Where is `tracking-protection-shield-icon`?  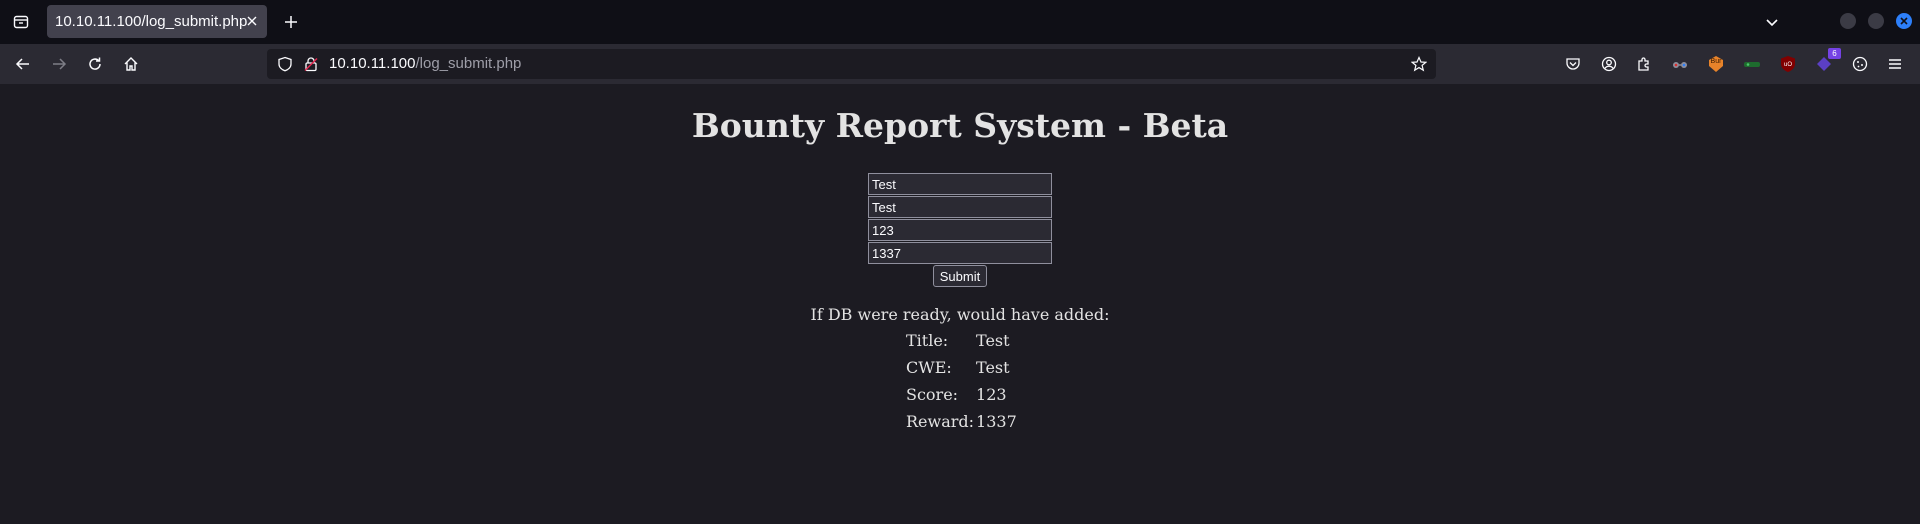 tracking-protection-shield-icon is located at coordinates (285, 64).